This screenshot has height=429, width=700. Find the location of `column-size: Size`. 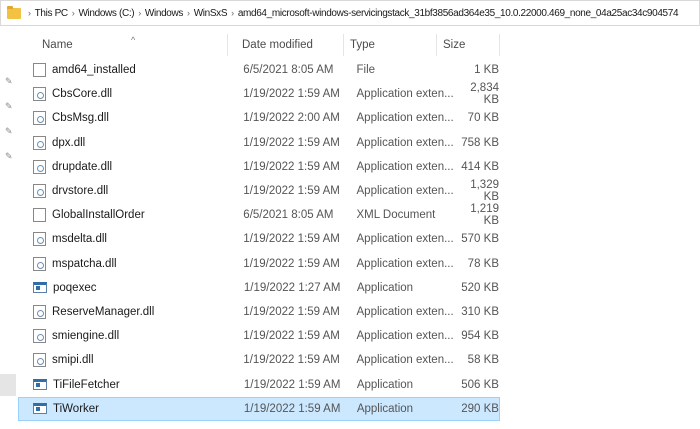

column-size: Size is located at coordinates (468, 45).